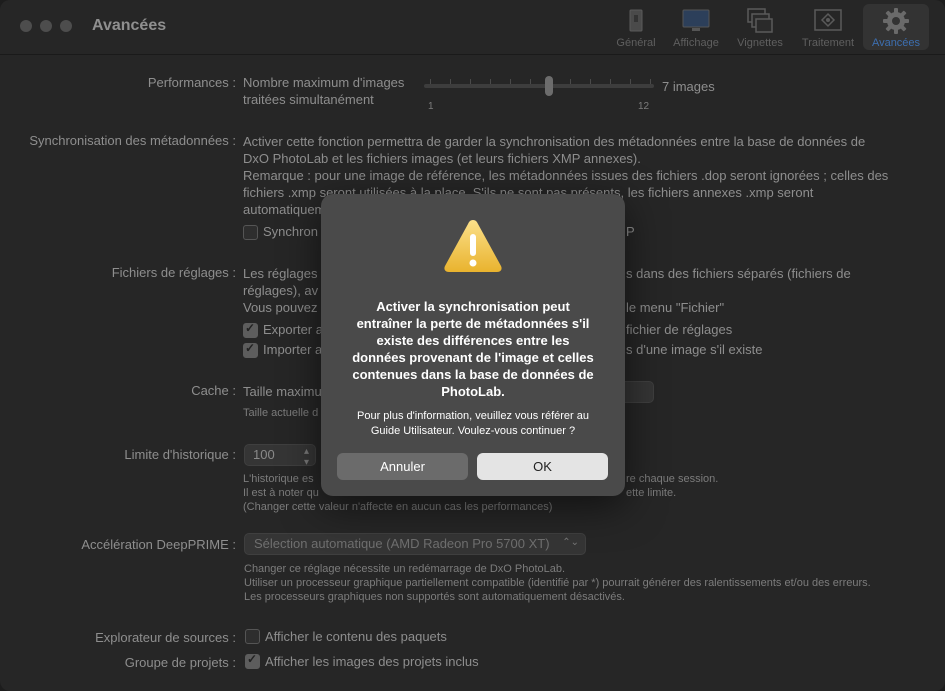  What do you see at coordinates (473, 306) in the screenshot?
I see `dialog-message-line: Activer la synchronisation peut` at bounding box center [473, 306].